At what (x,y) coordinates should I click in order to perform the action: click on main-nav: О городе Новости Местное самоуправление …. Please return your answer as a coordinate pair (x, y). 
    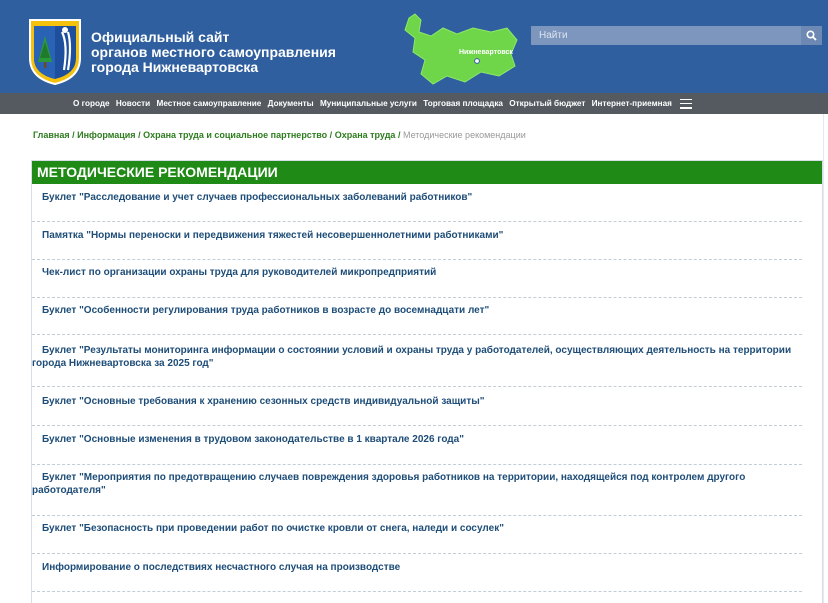
    Looking at the image, I should click on (414, 103).